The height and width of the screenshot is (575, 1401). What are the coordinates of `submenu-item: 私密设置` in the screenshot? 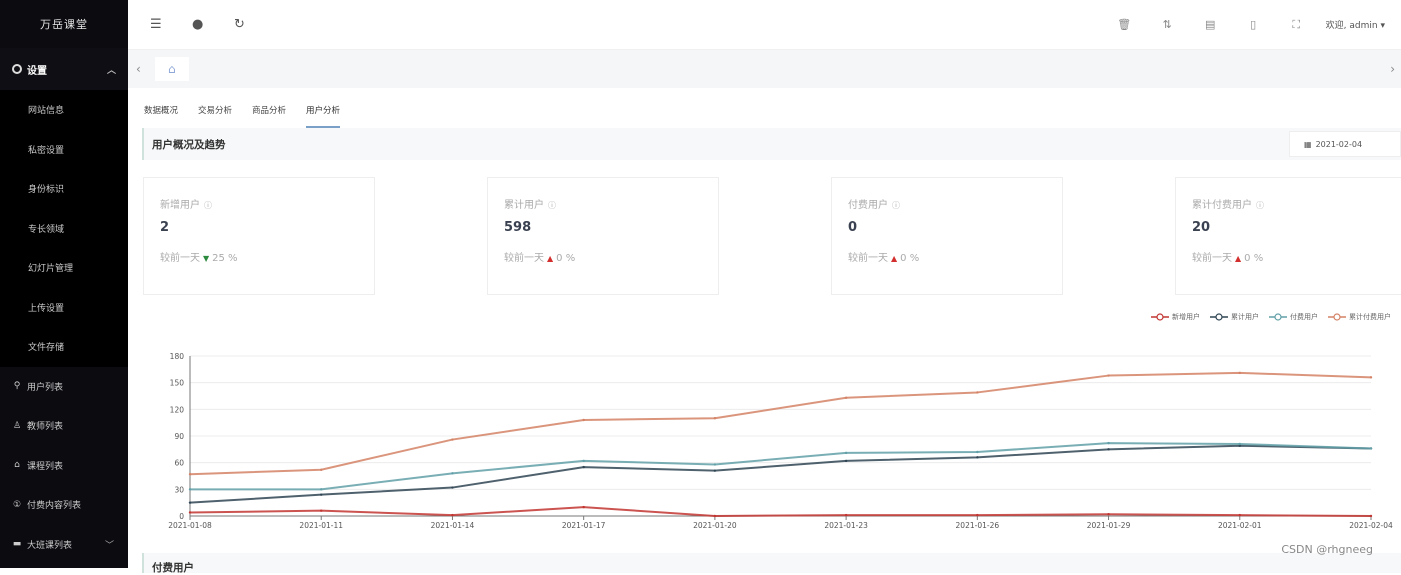 It's located at (64, 150).